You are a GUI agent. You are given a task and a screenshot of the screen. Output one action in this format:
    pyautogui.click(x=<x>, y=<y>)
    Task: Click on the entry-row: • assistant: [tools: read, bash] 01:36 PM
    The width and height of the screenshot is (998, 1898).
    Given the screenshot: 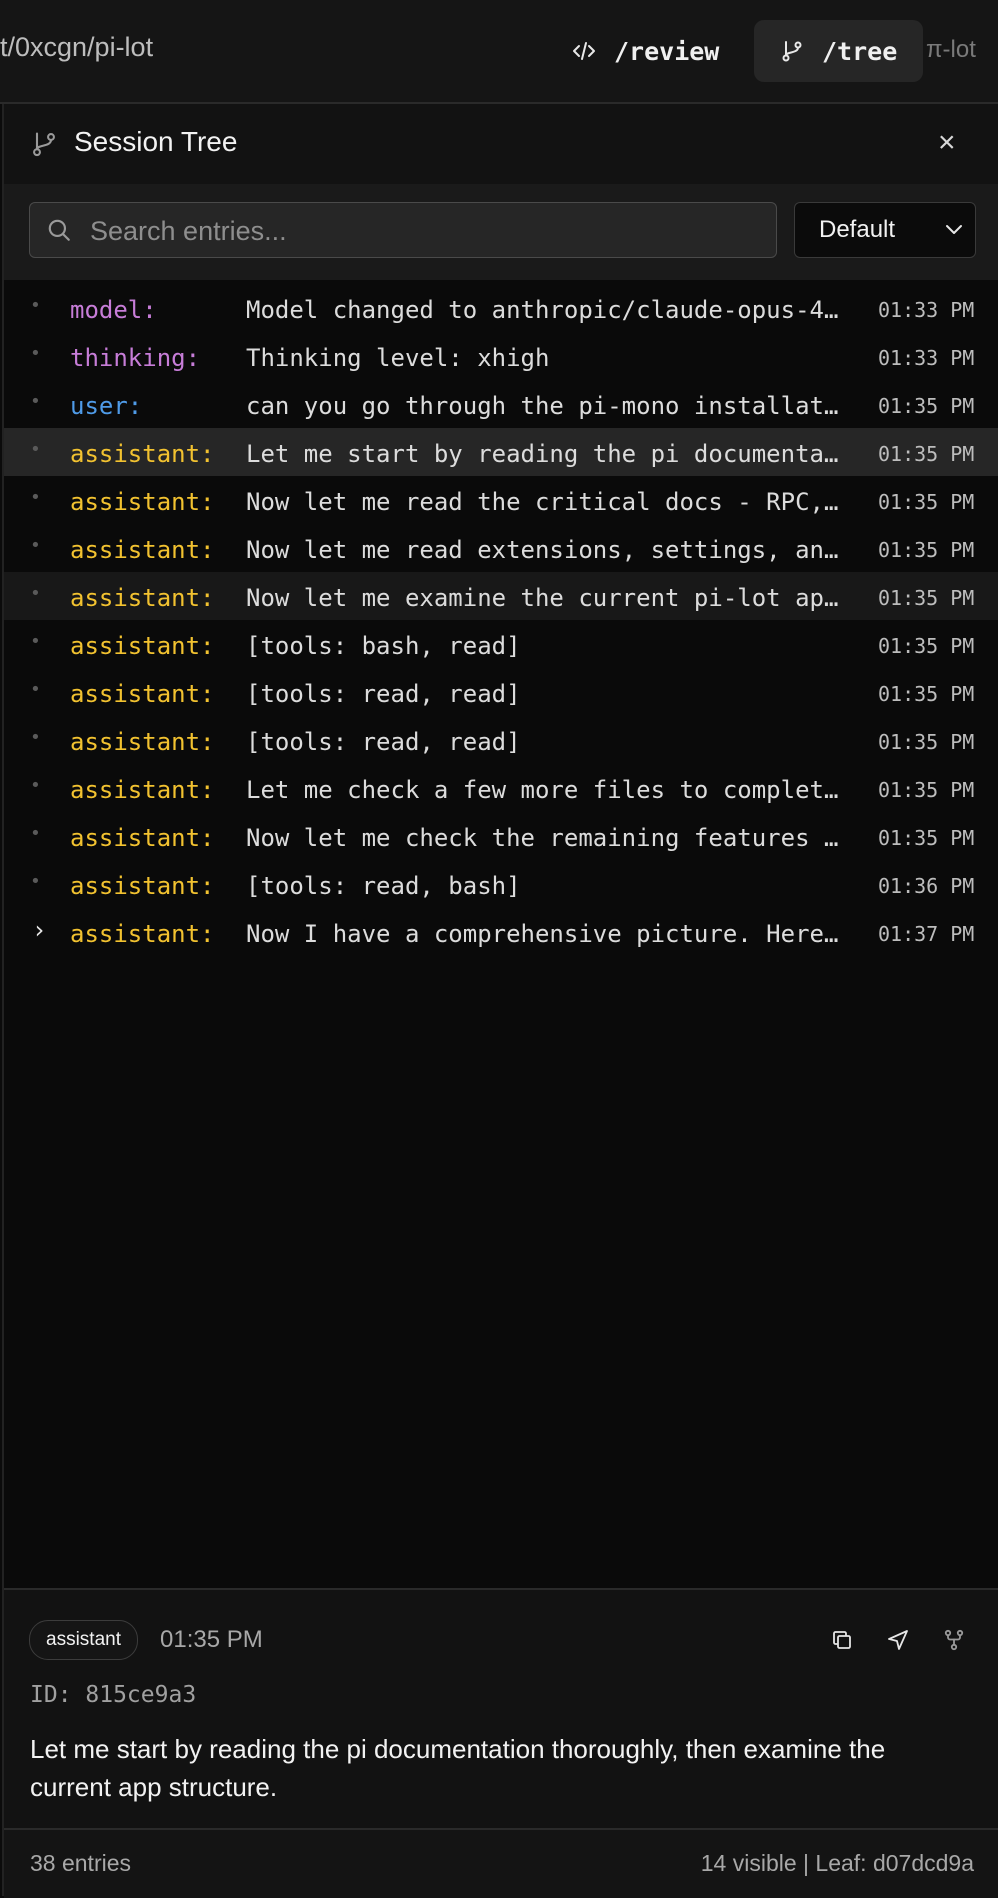 What is the action you would take?
    pyautogui.click(x=501, y=884)
    